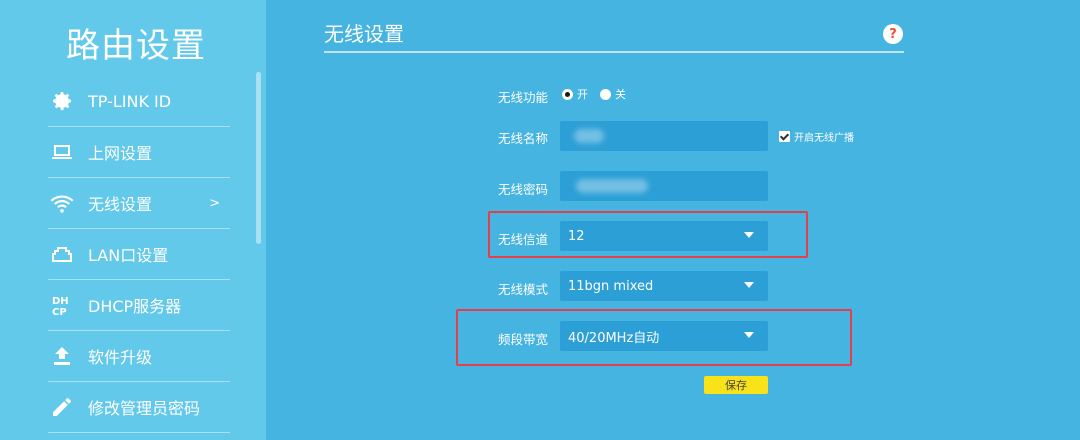 The height and width of the screenshot is (440, 1080). What do you see at coordinates (62, 101) in the screenshot?
I see `gear-icon` at bounding box center [62, 101].